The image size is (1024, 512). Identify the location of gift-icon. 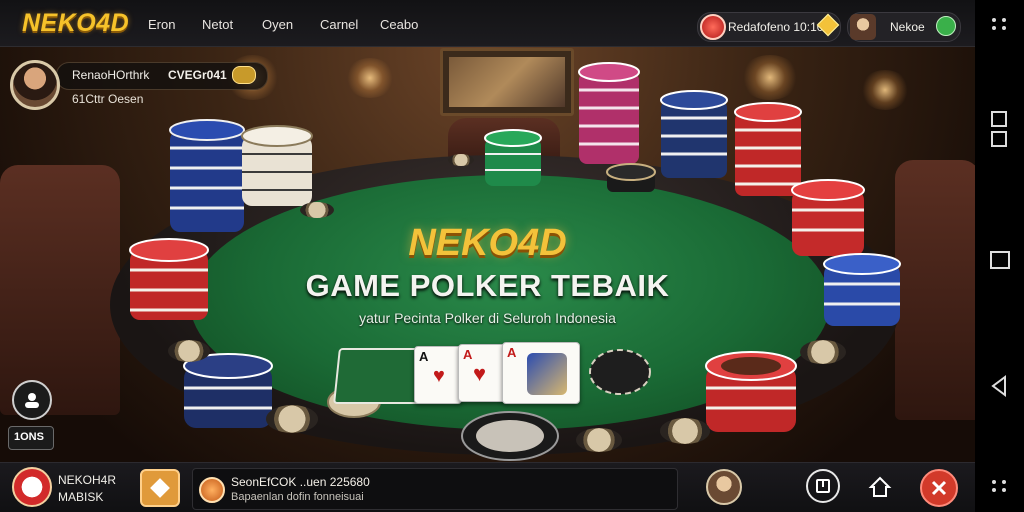
(160, 488).